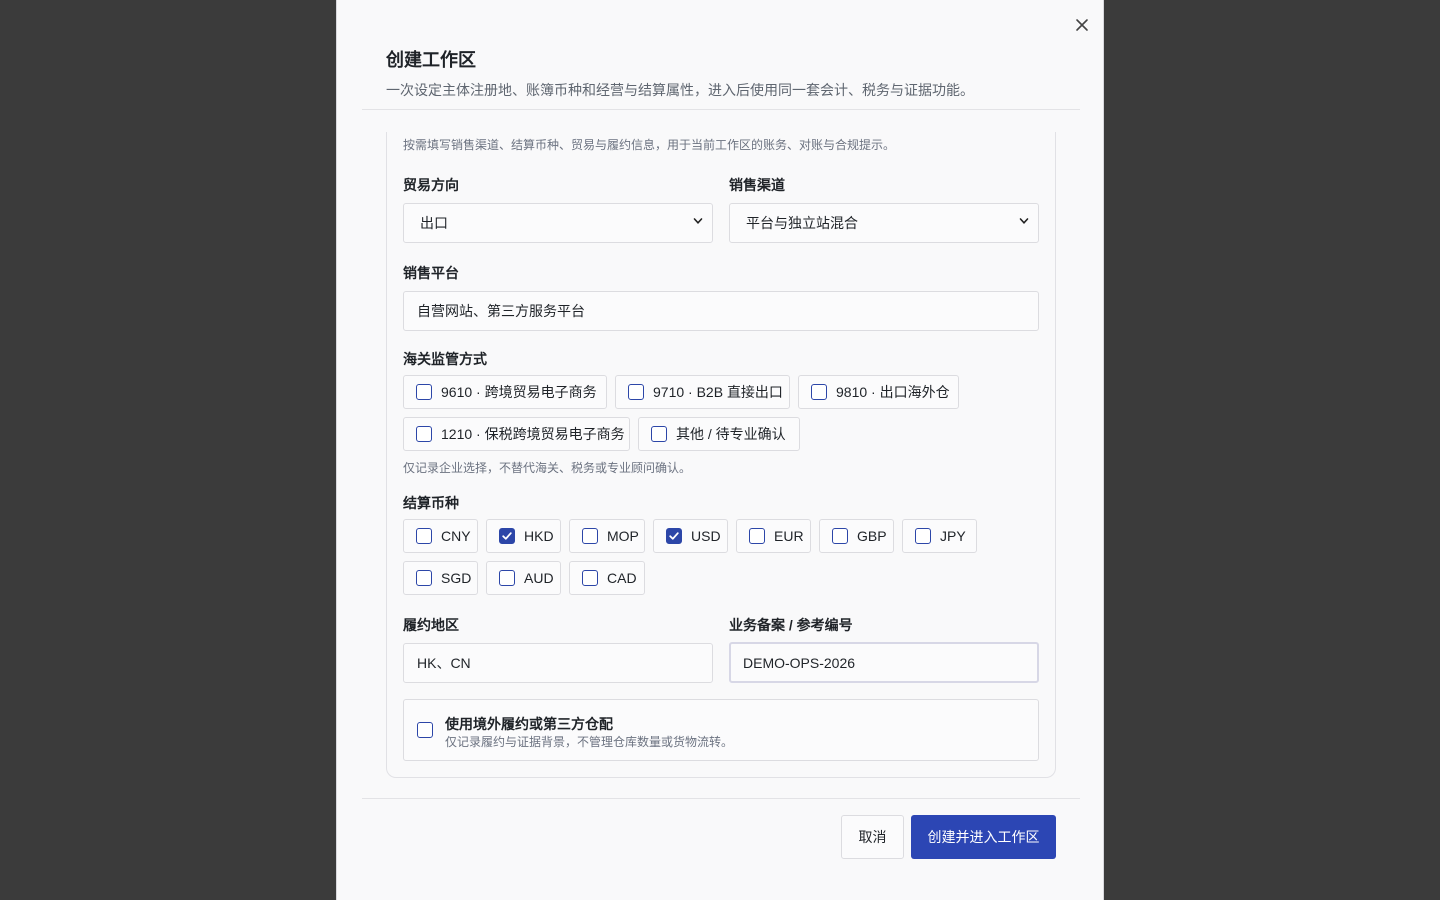 This screenshot has width=1440, height=900. I want to click on header-divider, so click(721, 109).